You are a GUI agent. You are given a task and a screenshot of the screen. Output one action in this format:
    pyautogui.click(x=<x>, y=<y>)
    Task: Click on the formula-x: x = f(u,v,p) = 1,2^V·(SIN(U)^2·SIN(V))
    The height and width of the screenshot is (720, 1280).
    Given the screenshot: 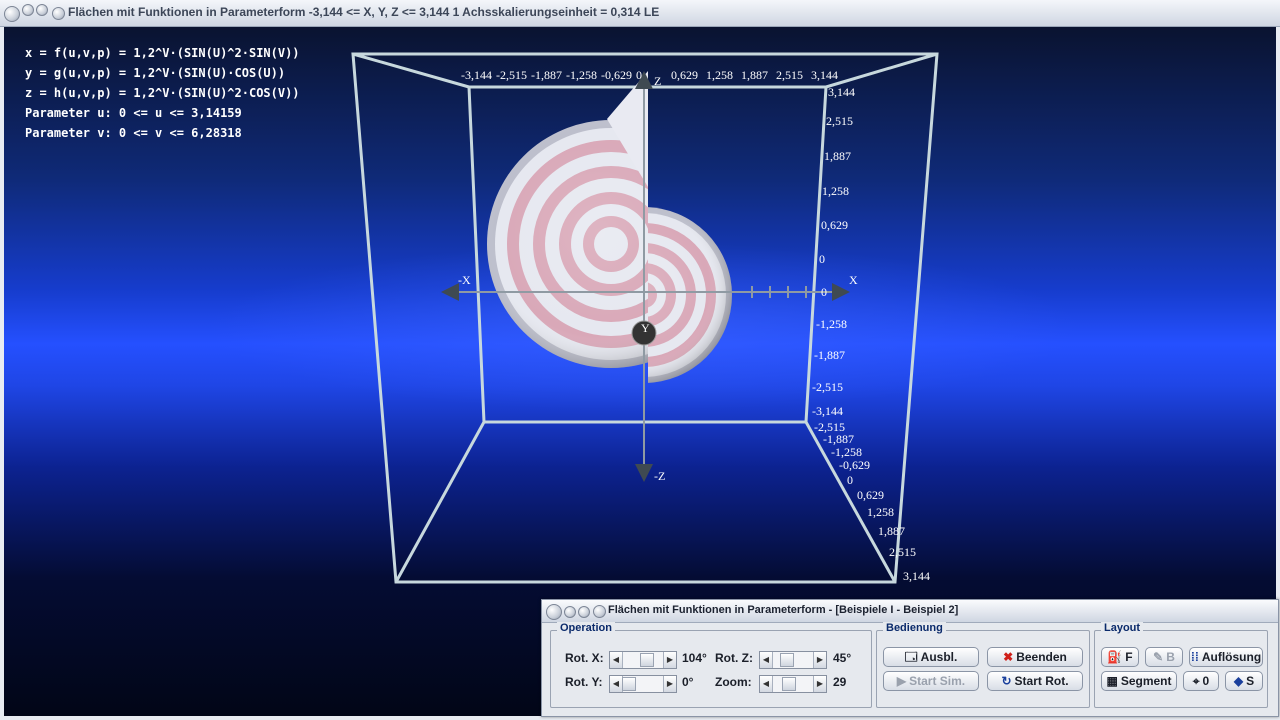 What is the action you would take?
    pyautogui.click(x=162, y=53)
    